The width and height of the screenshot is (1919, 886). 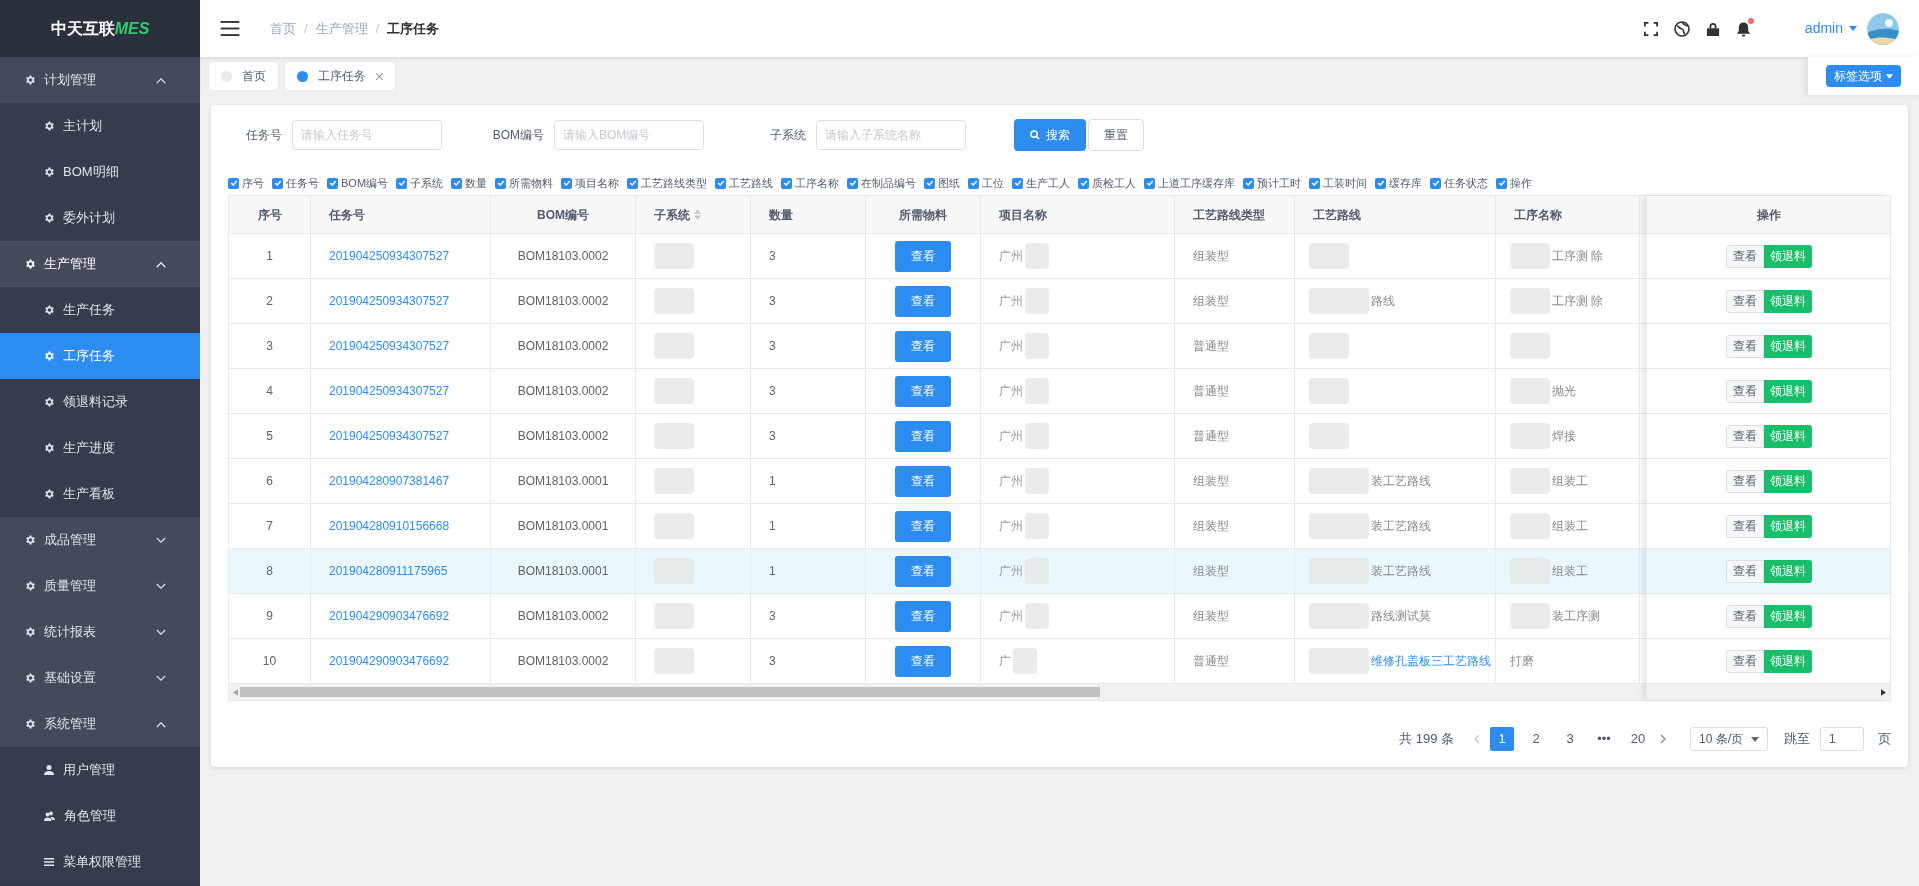 What do you see at coordinates (1842, 739) in the screenshot?
I see `page-input: 1` at bounding box center [1842, 739].